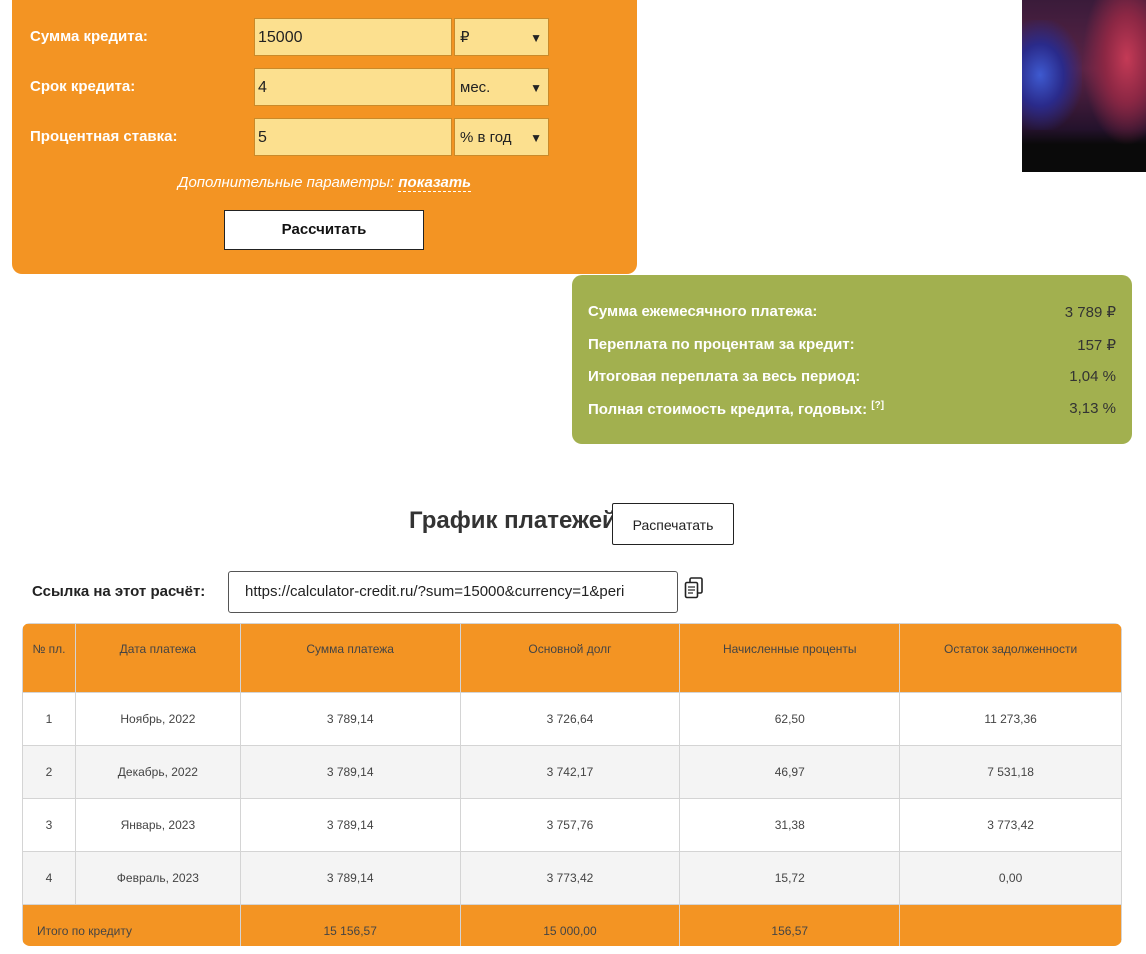 The height and width of the screenshot is (954, 1146). I want to click on table-cell: 11 273,36, so click(1010, 719).